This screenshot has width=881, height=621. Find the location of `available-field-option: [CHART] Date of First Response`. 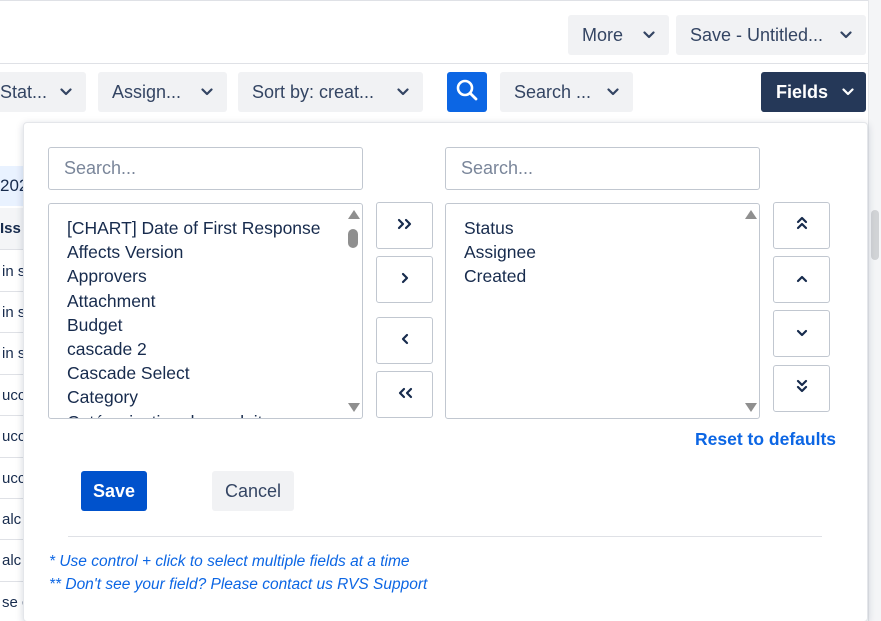

available-field-option: [CHART] Date of First Response is located at coordinates (204, 228).